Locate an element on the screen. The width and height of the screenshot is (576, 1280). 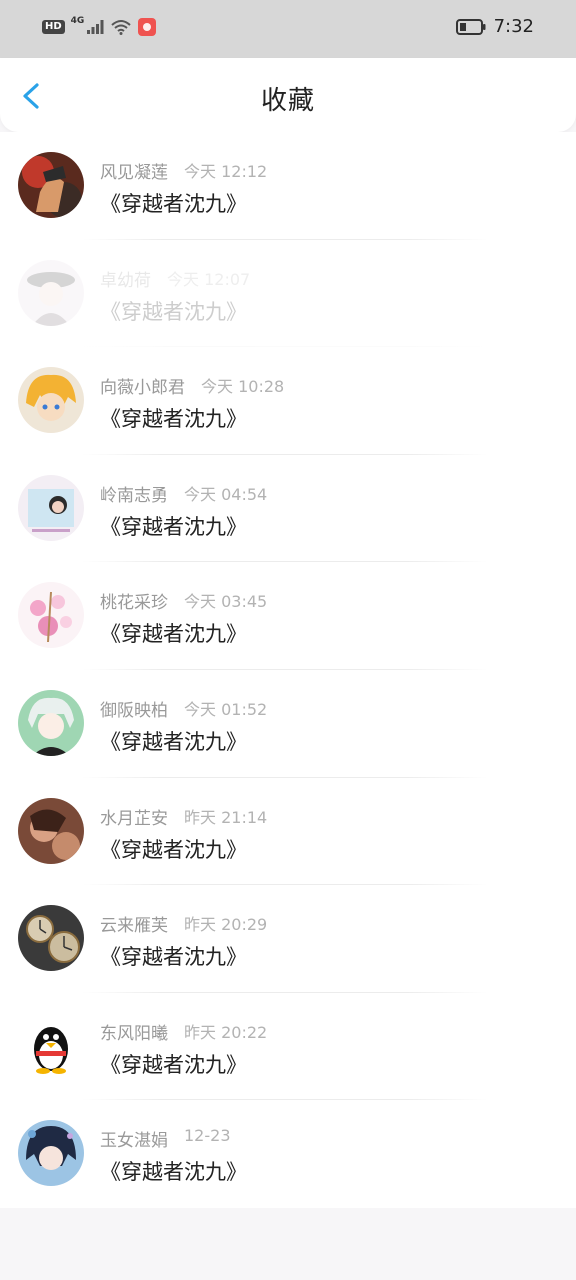
timestamp: 今天 03:45 is located at coordinates (226, 602).